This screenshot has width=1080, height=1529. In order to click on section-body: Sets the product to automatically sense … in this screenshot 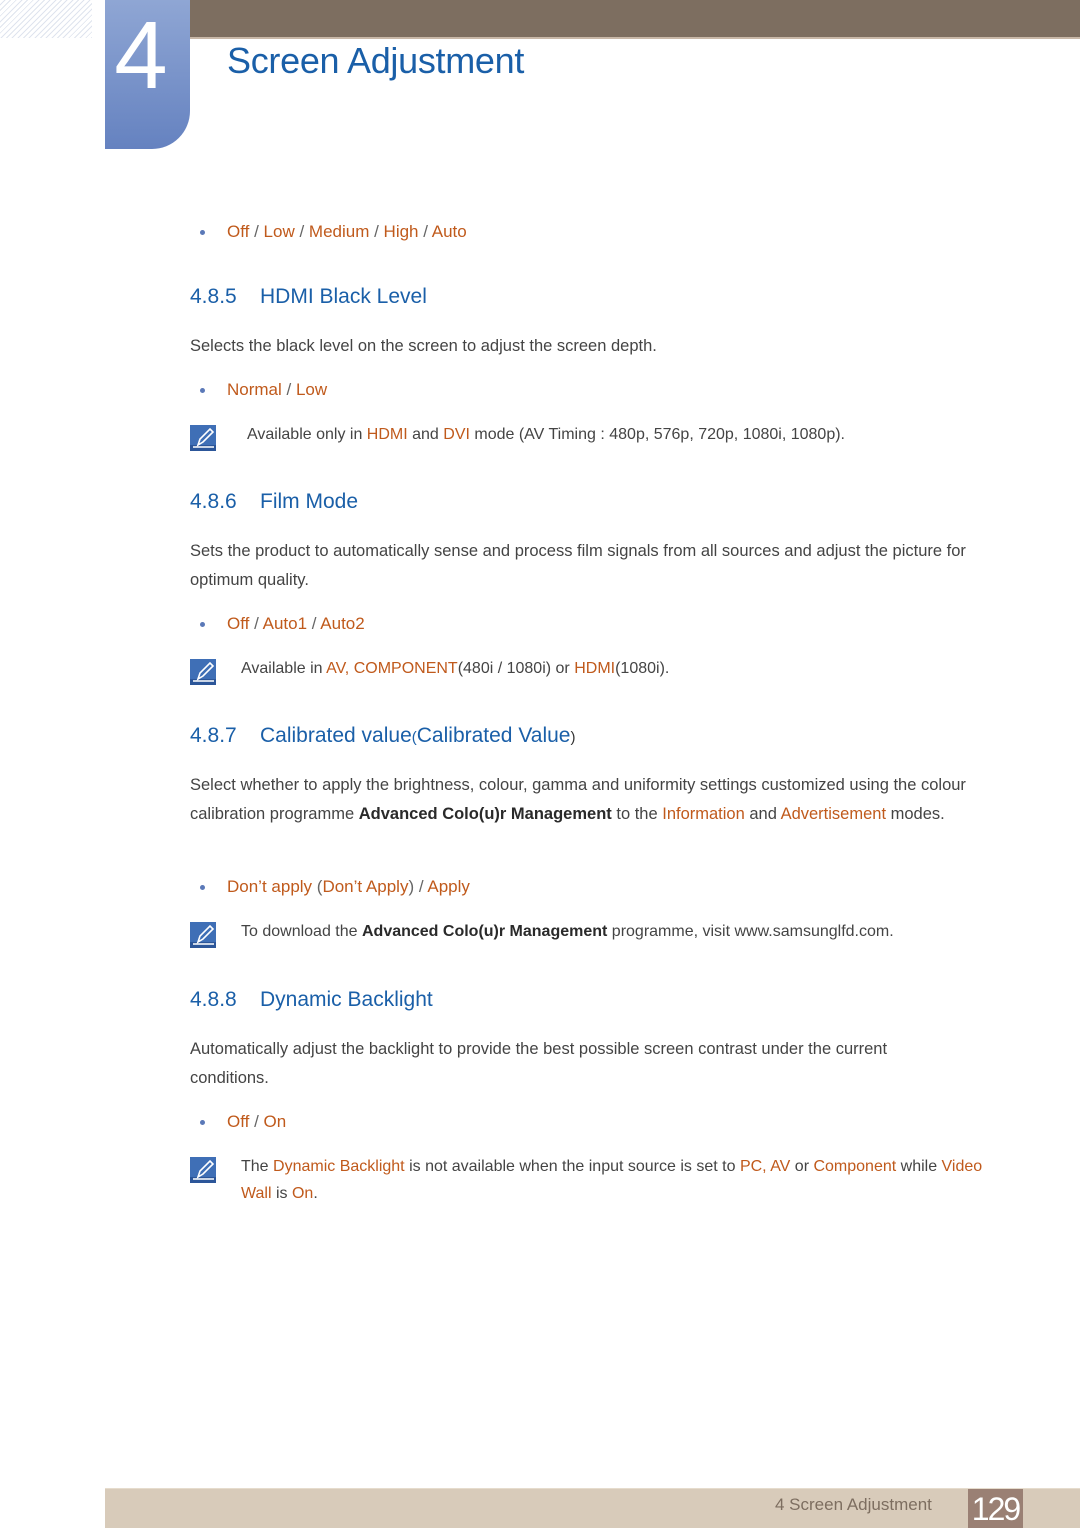, I will do `click(578, 565)`.